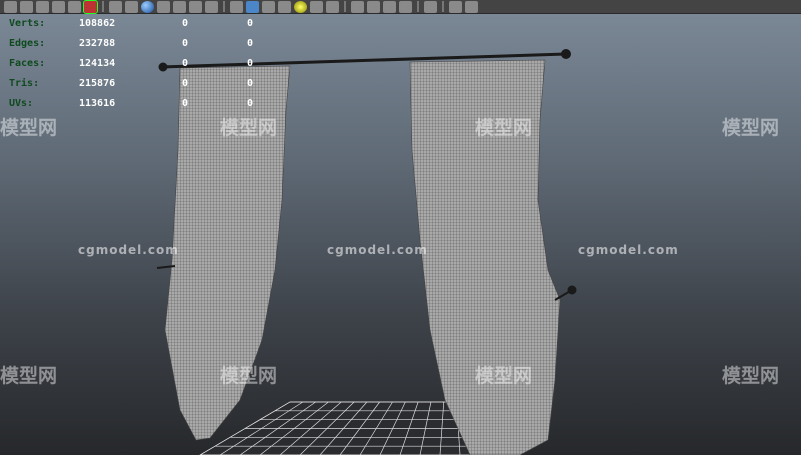 The image size is (801, 455). What do you see at coordinates (27, 63) in the screenshot?
I see `stat-label: Faces:` at bounding box center [27, 63].